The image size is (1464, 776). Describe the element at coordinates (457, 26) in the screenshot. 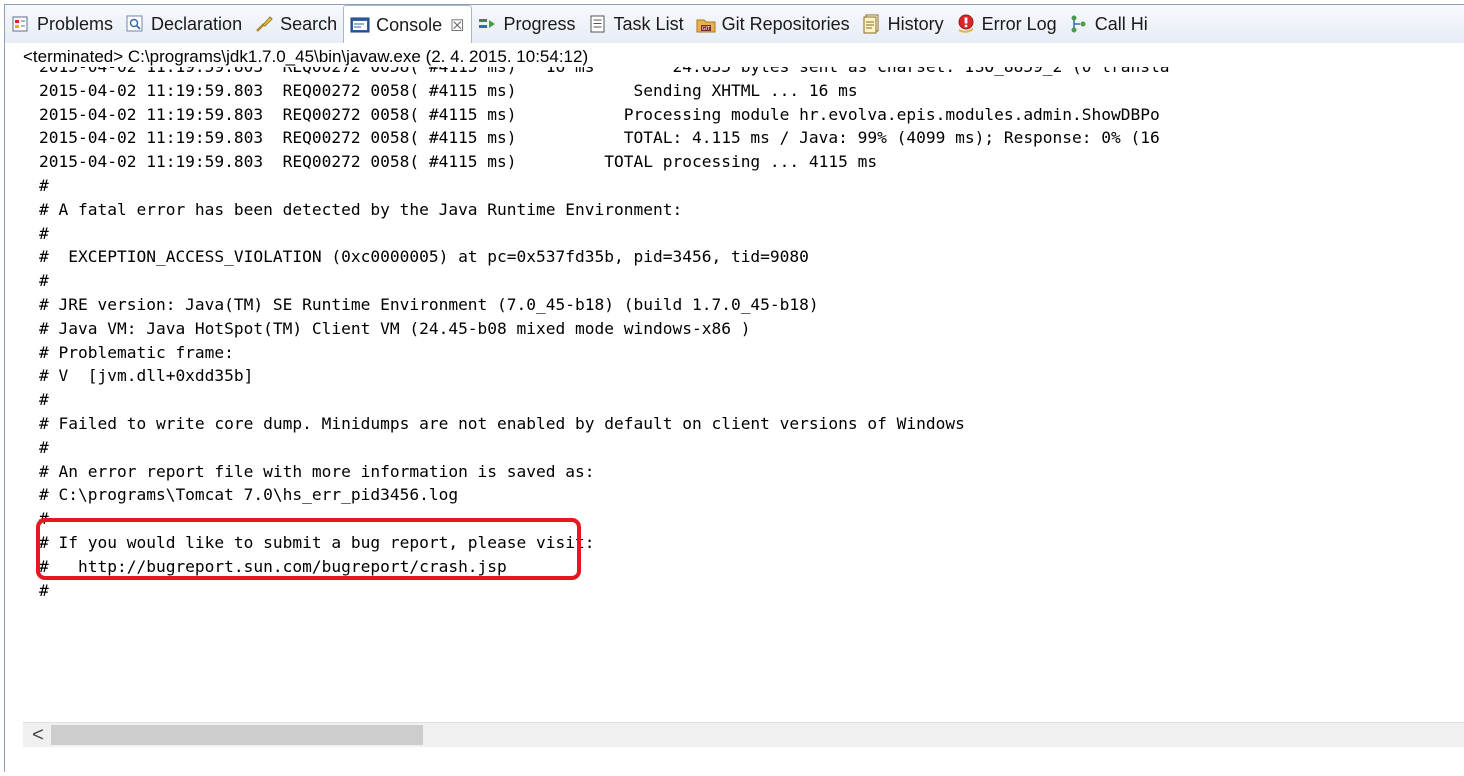

I see `close-icon: ☒` at that location.